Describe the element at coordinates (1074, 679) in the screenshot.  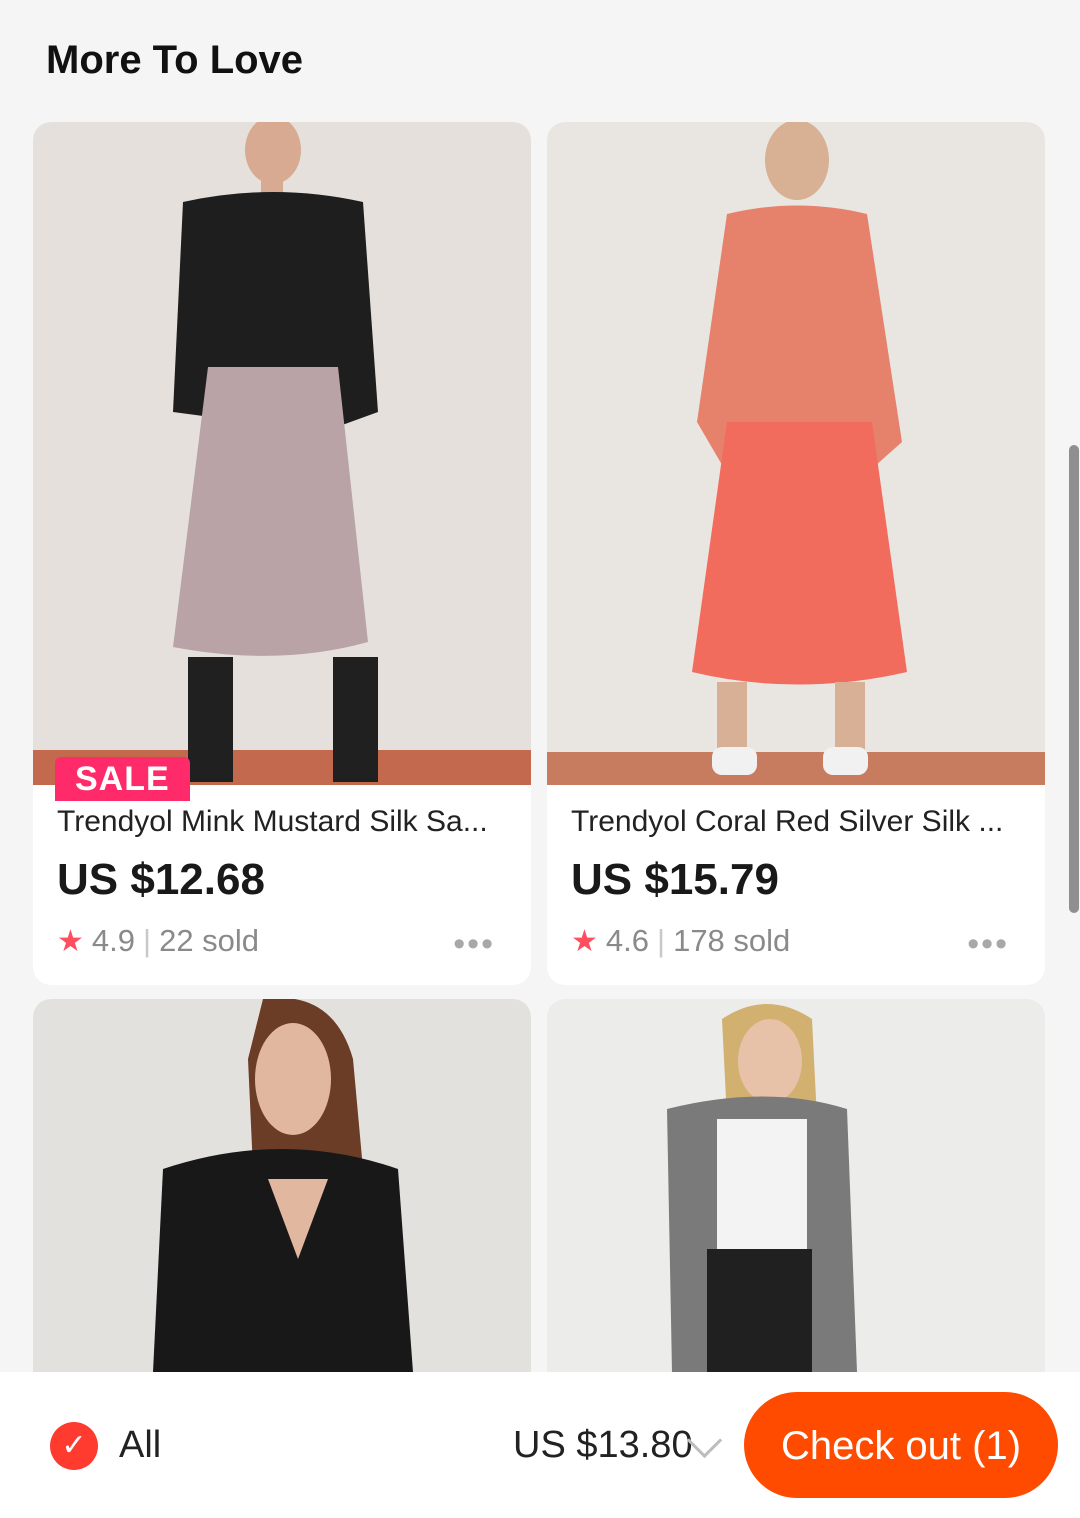
I see `scrollbar` at that location.